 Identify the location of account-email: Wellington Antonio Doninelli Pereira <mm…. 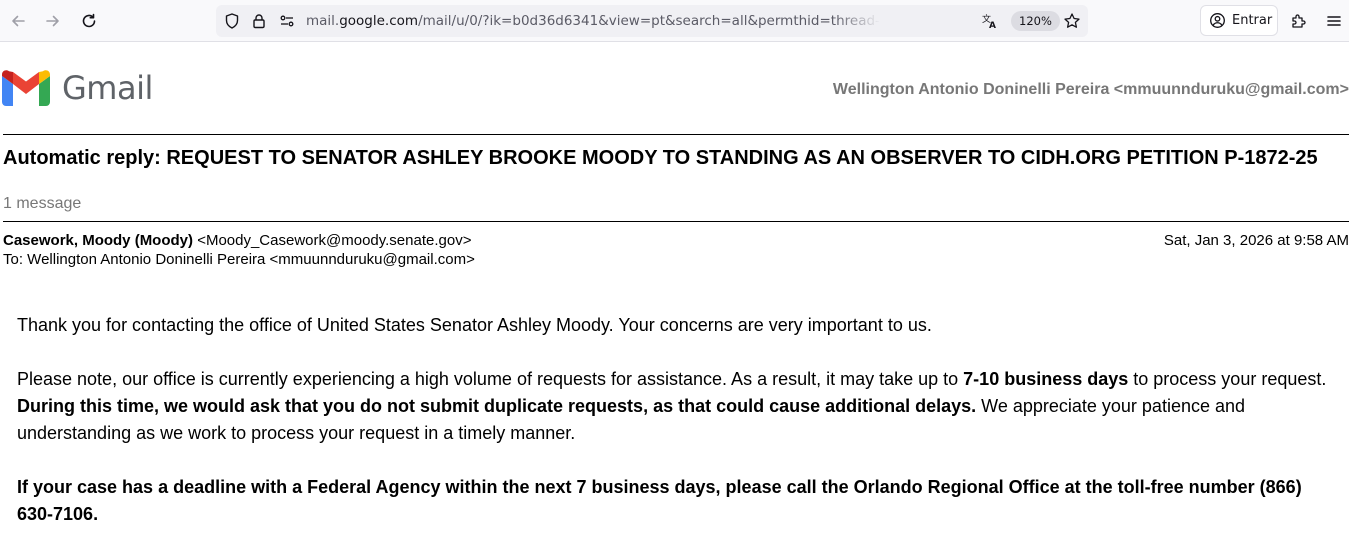
(1090, 89).